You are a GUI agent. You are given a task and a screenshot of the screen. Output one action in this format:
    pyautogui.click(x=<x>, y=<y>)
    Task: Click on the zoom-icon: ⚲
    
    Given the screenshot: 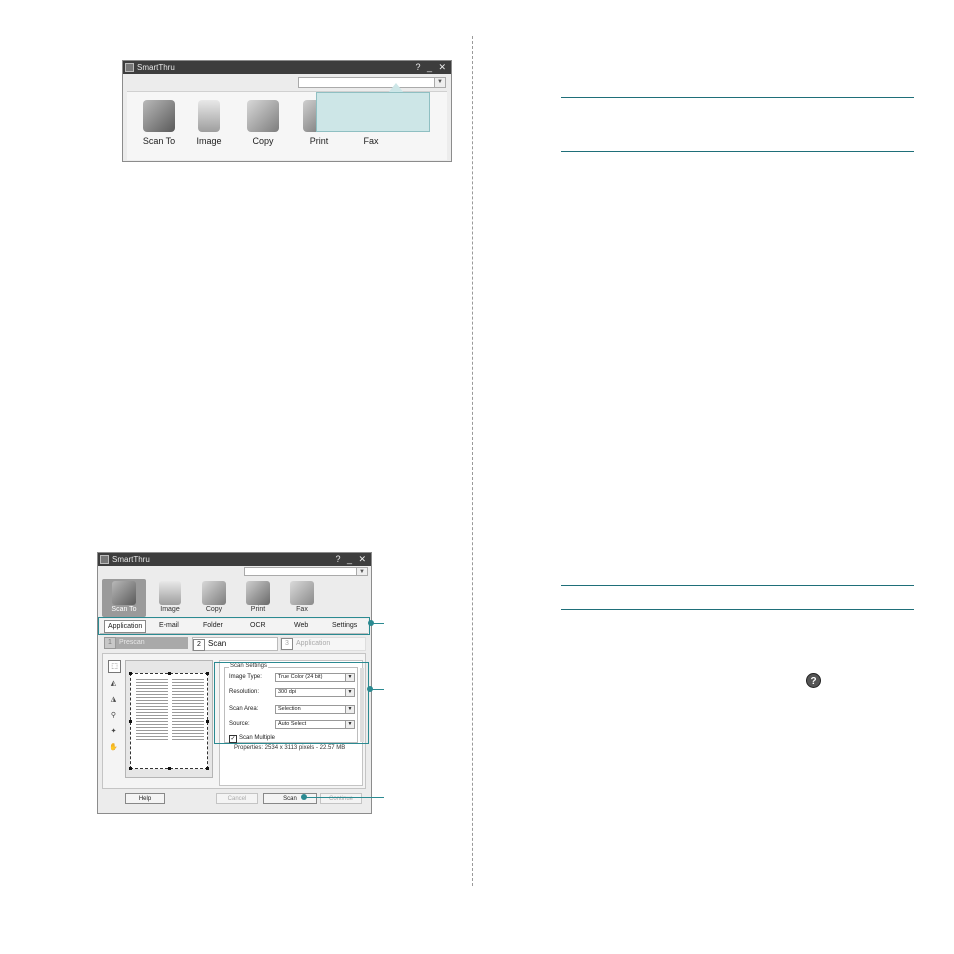 What is the action you would take?
    pyautogui.click(x=113, y=715)
    